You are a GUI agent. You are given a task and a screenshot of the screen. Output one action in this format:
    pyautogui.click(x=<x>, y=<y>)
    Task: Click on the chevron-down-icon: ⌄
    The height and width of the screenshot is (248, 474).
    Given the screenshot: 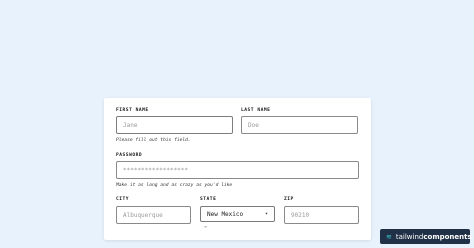 What is the action you would take?
    pyautogui.click(x=206, y=226)
    